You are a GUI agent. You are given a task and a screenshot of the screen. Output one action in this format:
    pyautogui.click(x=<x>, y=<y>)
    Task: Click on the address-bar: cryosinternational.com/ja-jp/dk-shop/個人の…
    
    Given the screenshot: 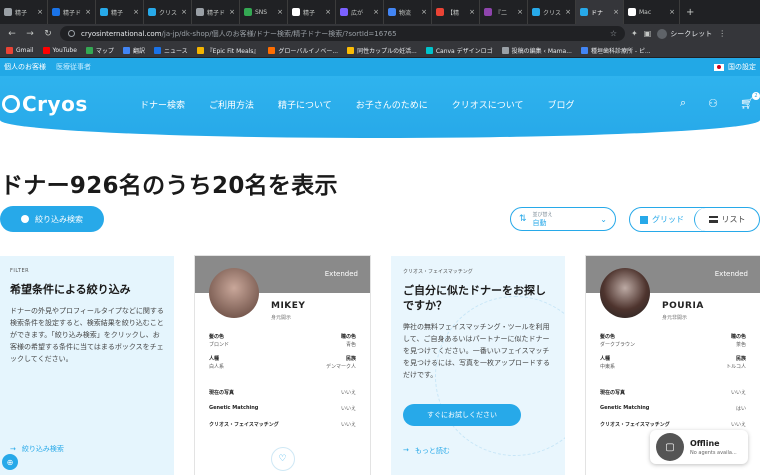 What is the action you would take?
    pyautogui.click(x=342, y=33)
    